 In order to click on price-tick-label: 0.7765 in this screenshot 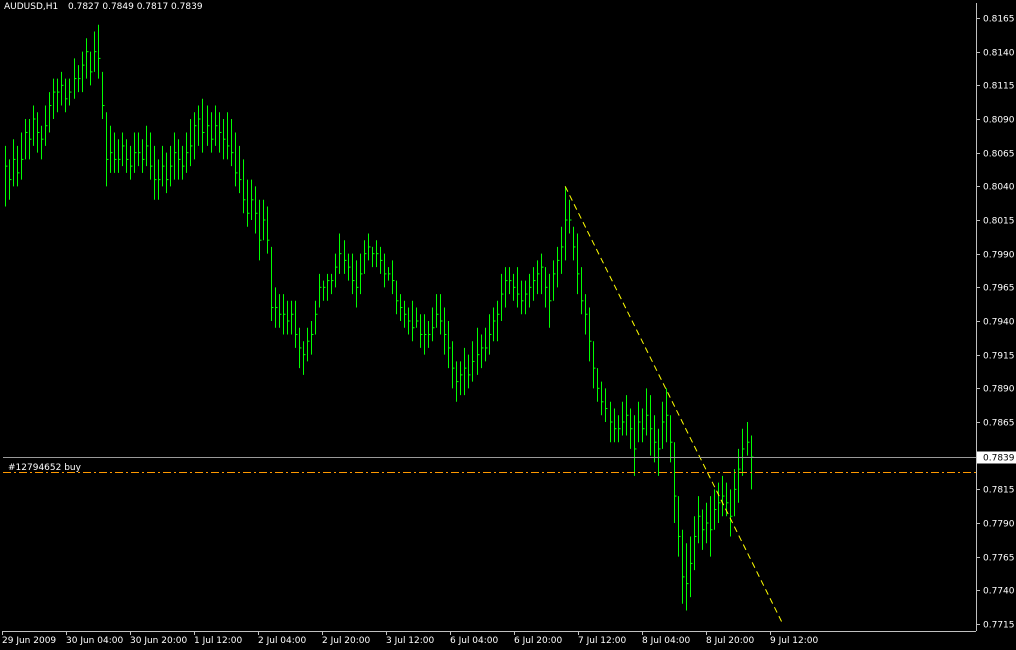, I will do `click(999, 559)`.